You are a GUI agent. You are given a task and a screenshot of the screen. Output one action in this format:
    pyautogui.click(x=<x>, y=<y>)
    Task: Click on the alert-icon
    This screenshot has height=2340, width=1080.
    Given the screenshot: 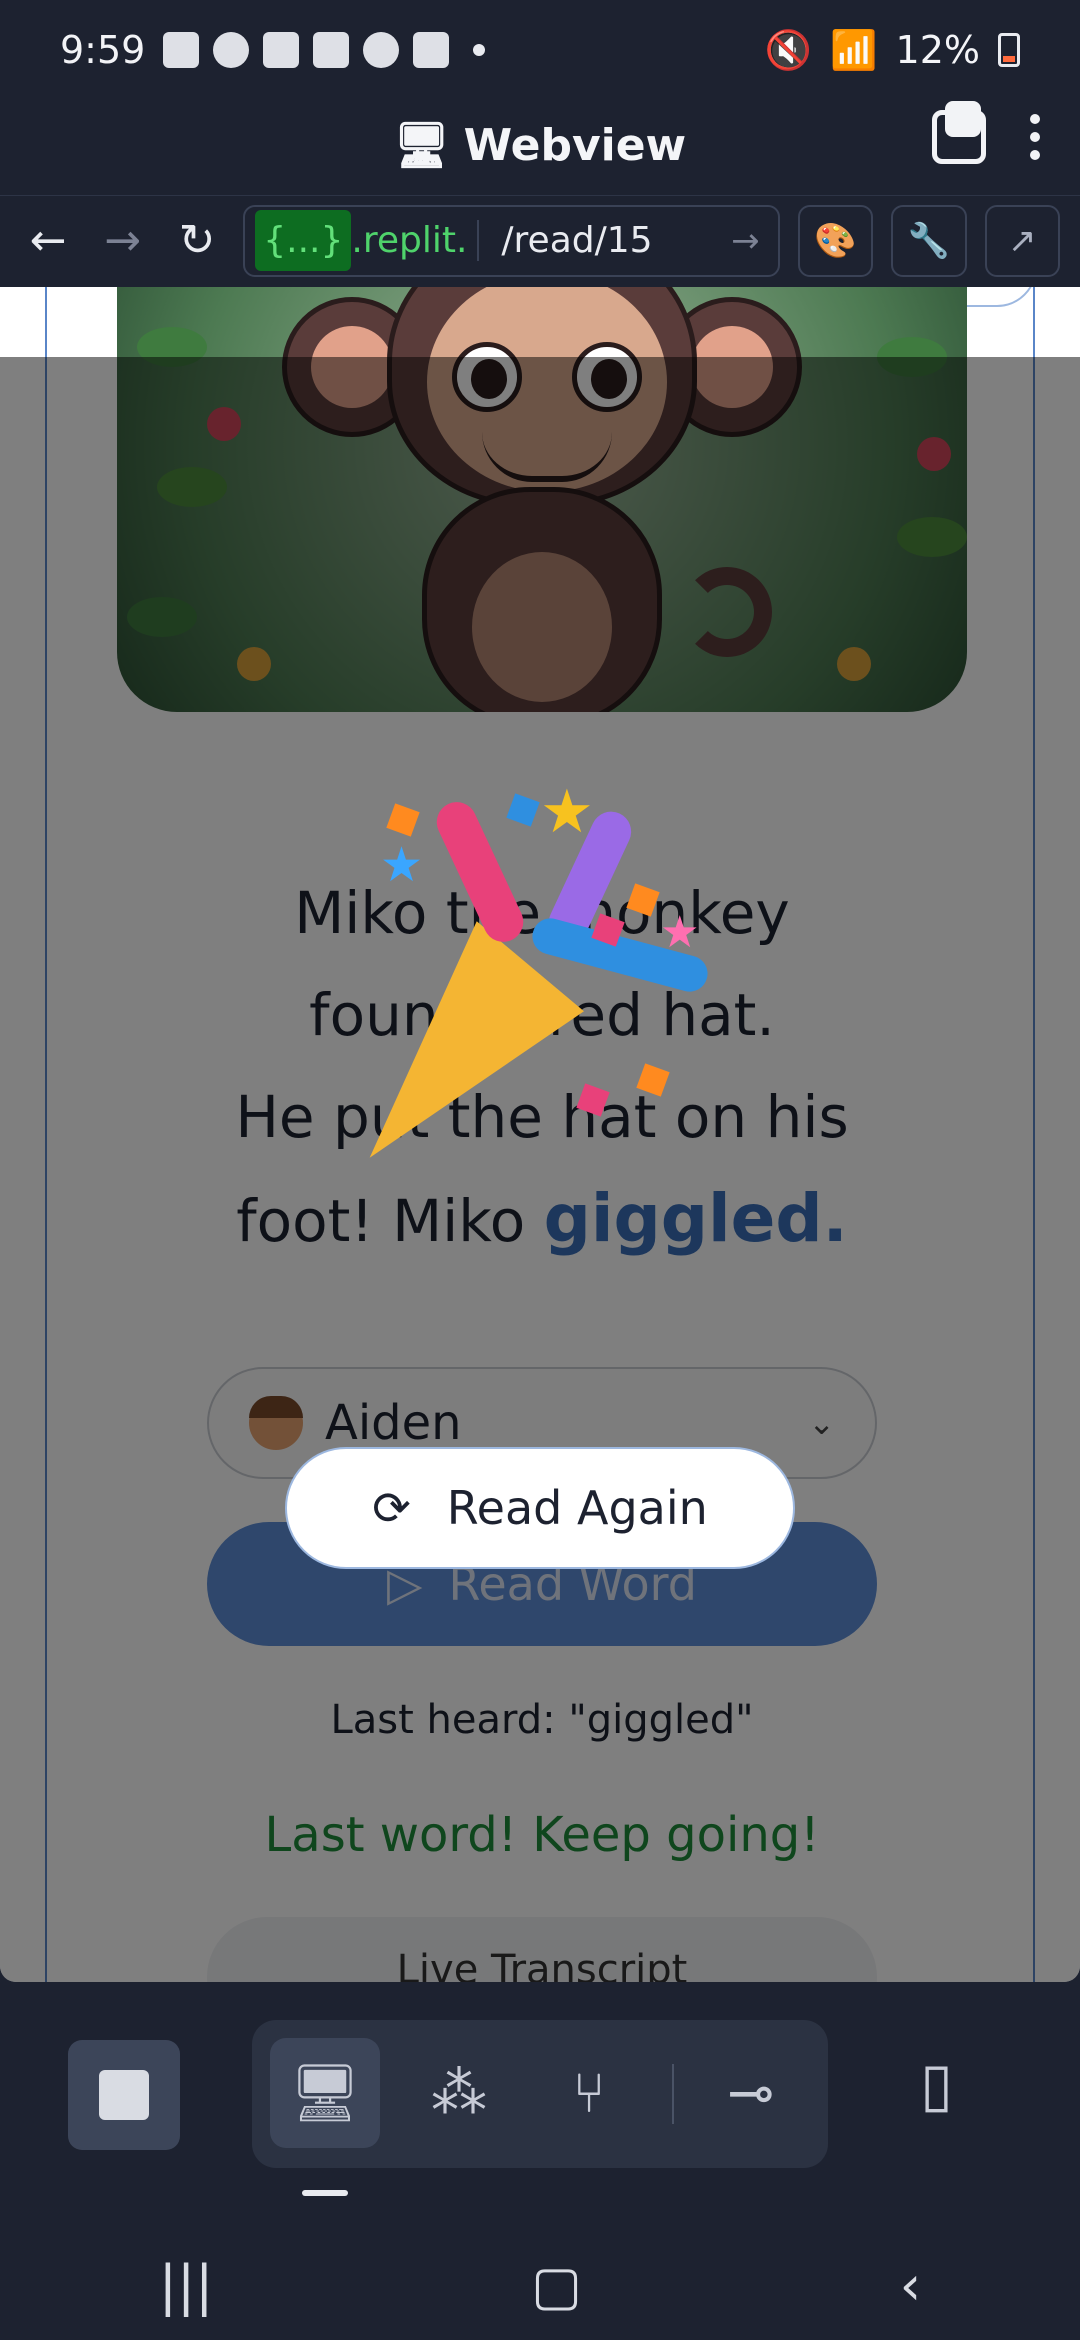 What is the action you would take?
    pyautogui.click(x=181, y=50)
    